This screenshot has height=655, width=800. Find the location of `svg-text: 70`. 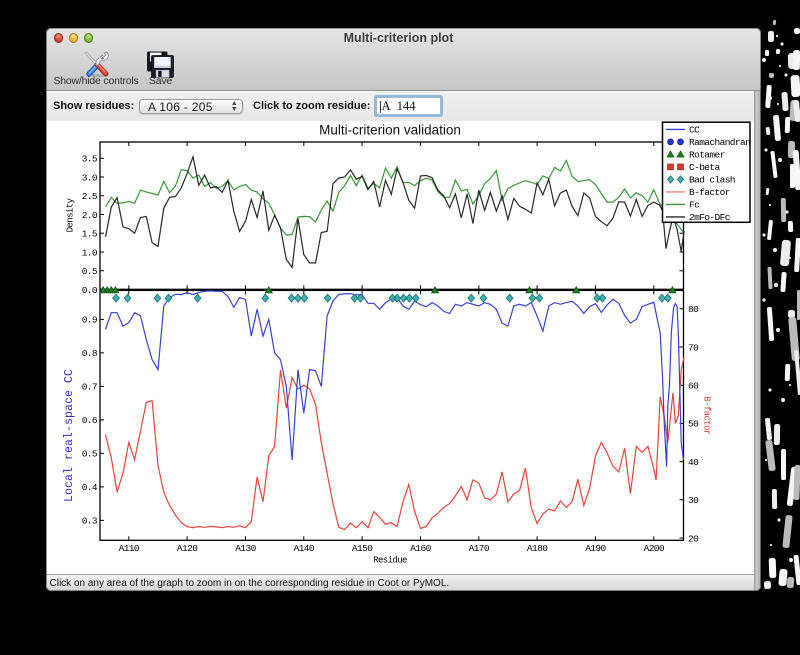

svg-text: 70 is located at coordinates (693, 347).